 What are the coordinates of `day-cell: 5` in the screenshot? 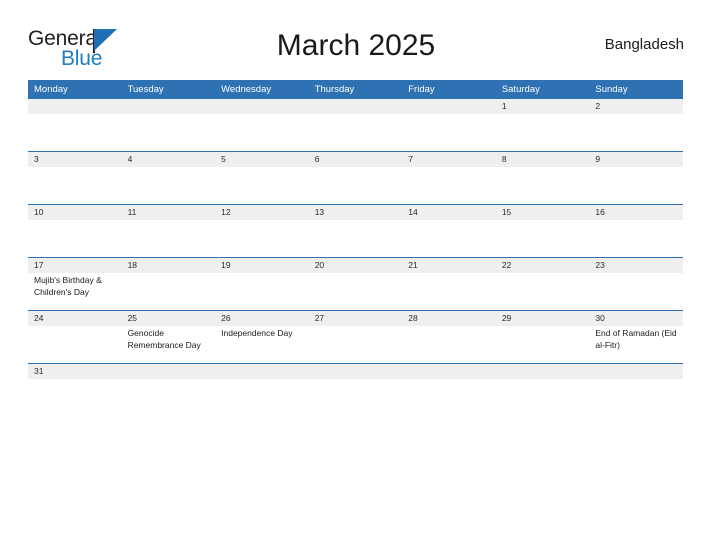 It's located at (262, 178).